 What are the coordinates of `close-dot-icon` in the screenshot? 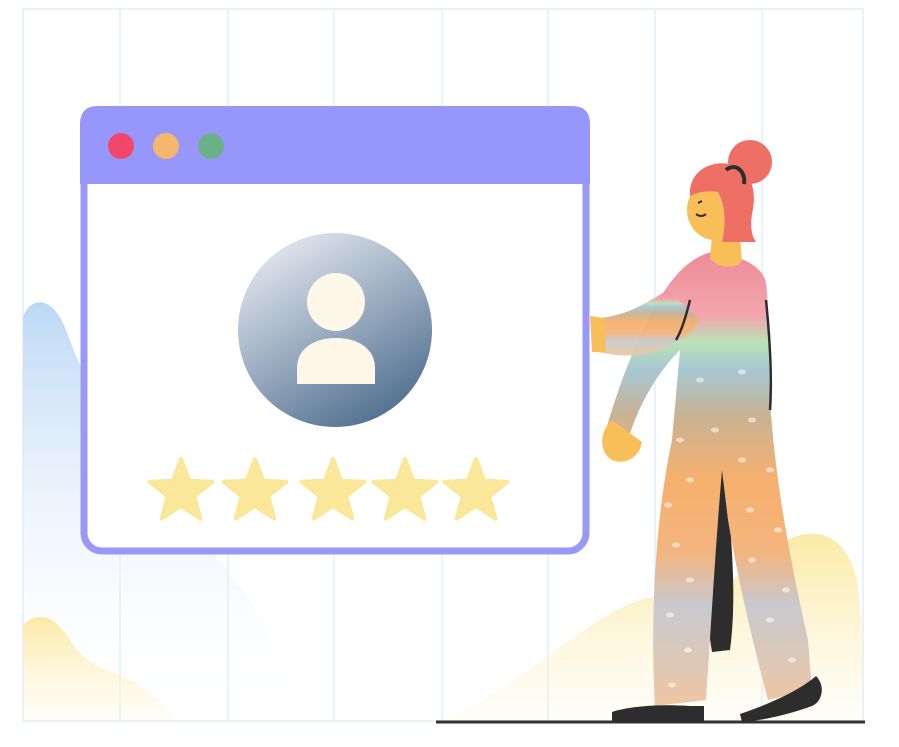 It's located at (121, 146).